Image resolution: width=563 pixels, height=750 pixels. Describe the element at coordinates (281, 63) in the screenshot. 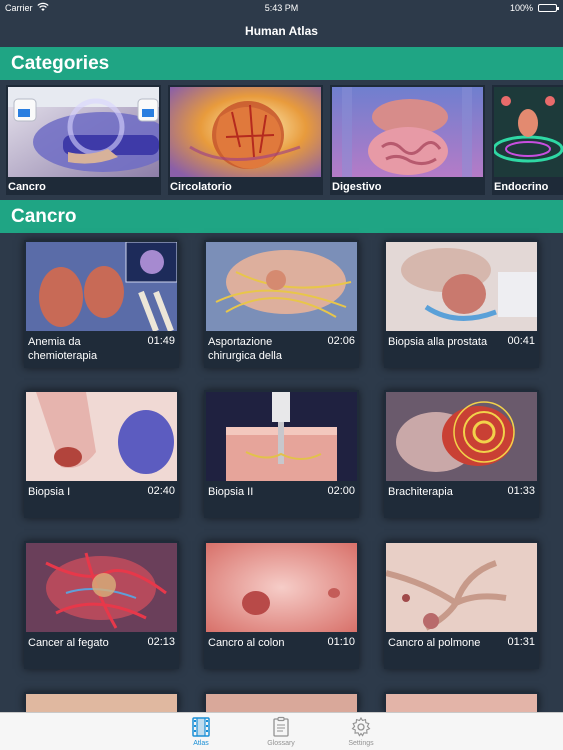

I see `categories-header: Categories` at that location.